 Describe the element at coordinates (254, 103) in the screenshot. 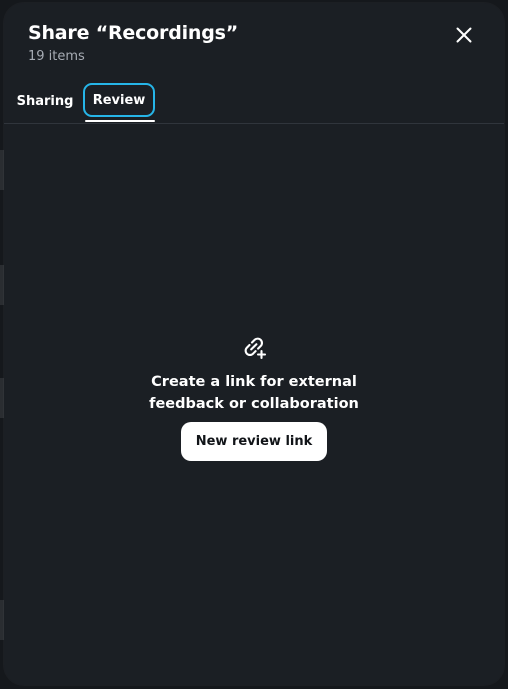

I see `tab-bar: Sharing Review` at that location.